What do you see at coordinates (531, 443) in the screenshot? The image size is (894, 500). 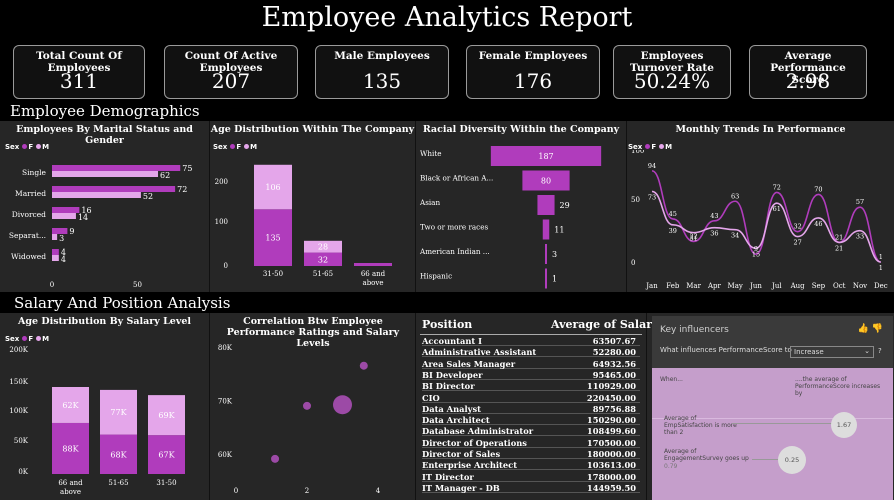 I see `table-row: Director of Operations 170500.00` at bounding box center [531, 443].